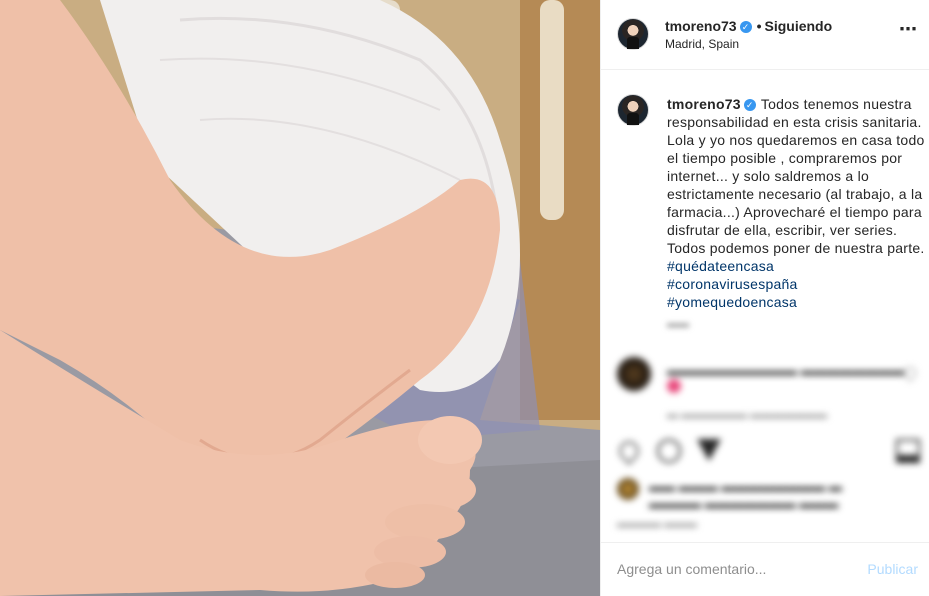 Image resolution: width=929 pixels, height=596 pixels. I want to click on author-username: tmoreno73, so click(701, 26).